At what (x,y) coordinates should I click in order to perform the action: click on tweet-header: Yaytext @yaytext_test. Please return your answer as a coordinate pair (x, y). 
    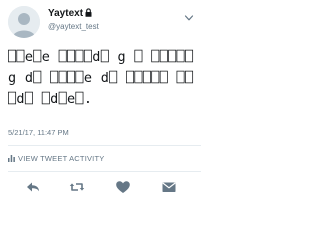
    Looking at the image, I should click on (101, 22).